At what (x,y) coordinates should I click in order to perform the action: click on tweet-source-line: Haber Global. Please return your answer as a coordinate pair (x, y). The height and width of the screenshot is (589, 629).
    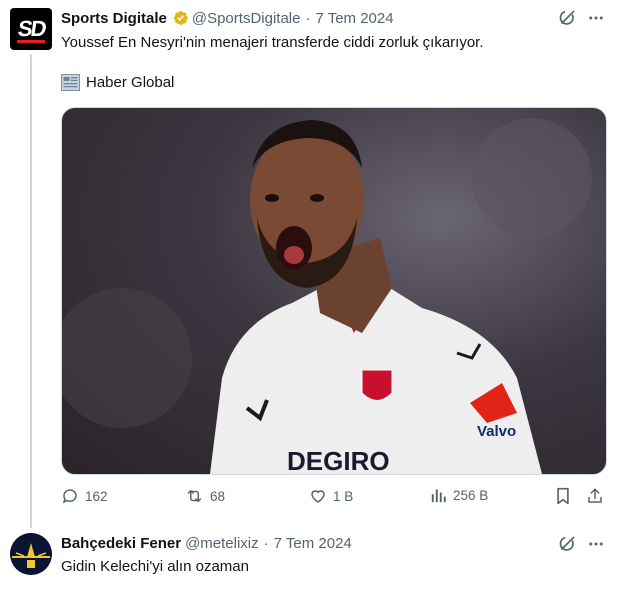
    Looking at the image, I should click on (117, 82).